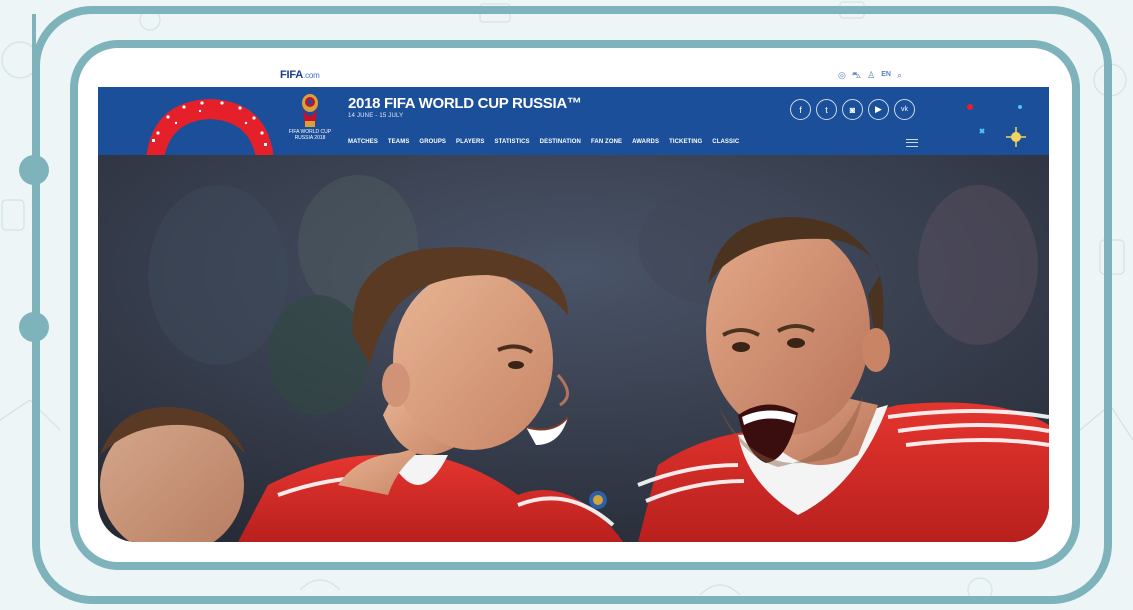  I want to click on top-utility-bar: FIFA.com ◎ ⛍ ♙ EN ⌕, so click(573, 76).